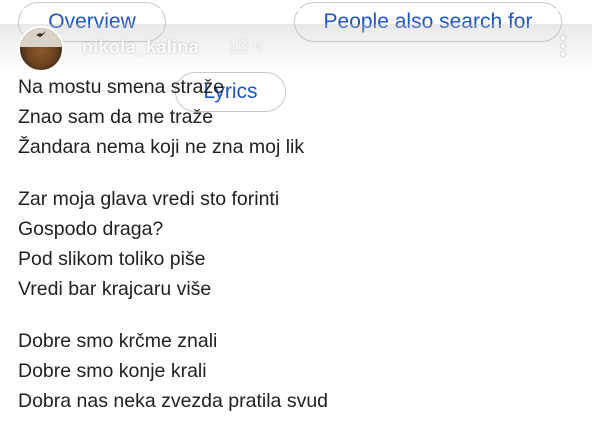  Describe the element at coordinates (116, 117) in the screenshot. I see `lyric-line: Znao sam da me traže` at that location.